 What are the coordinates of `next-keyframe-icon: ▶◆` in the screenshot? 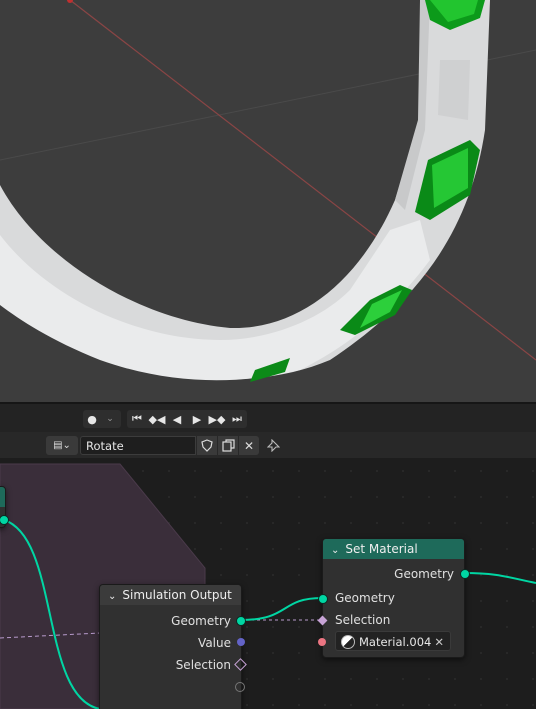 It's located at (217, 419).